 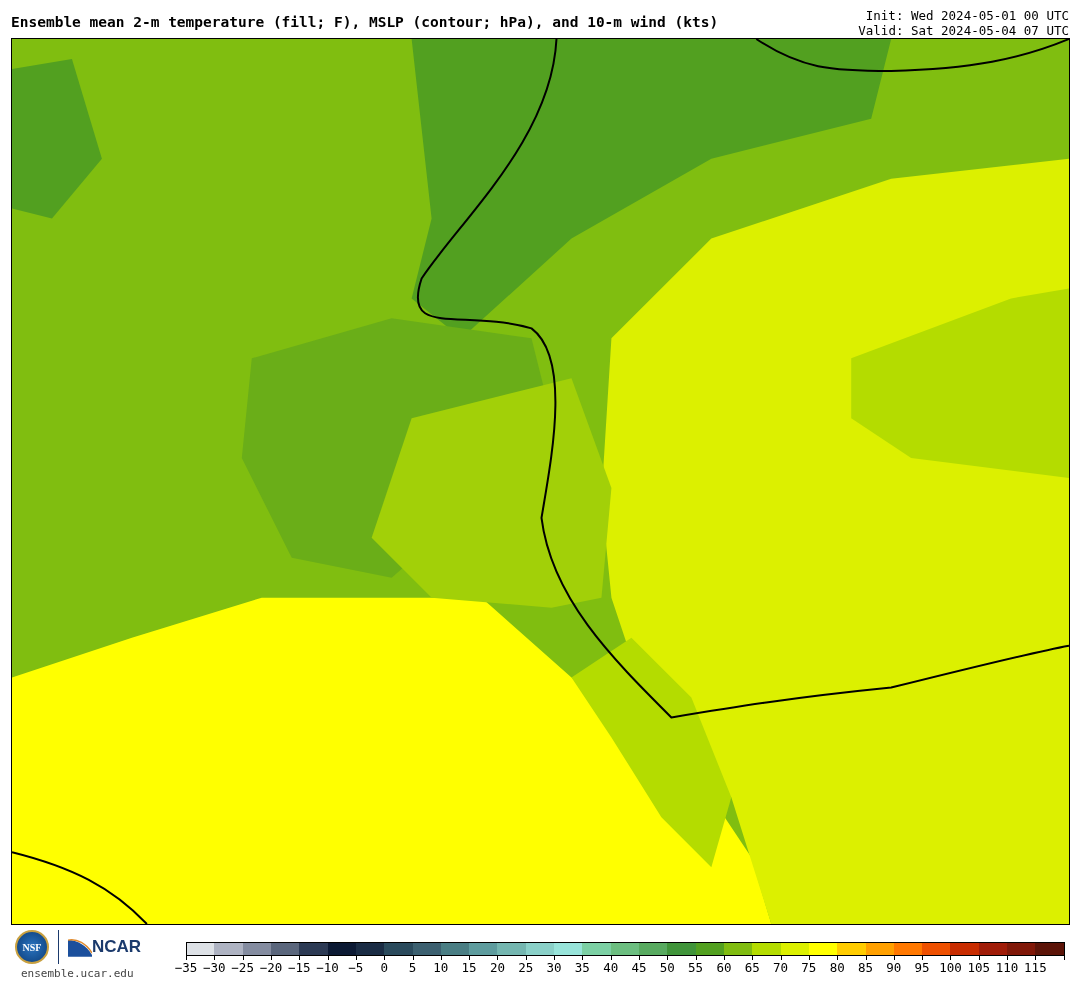 What do you see at coordinates (554, 967) in the screenshot?
I see `scale-label: 30` at bounding box center [554, 967].